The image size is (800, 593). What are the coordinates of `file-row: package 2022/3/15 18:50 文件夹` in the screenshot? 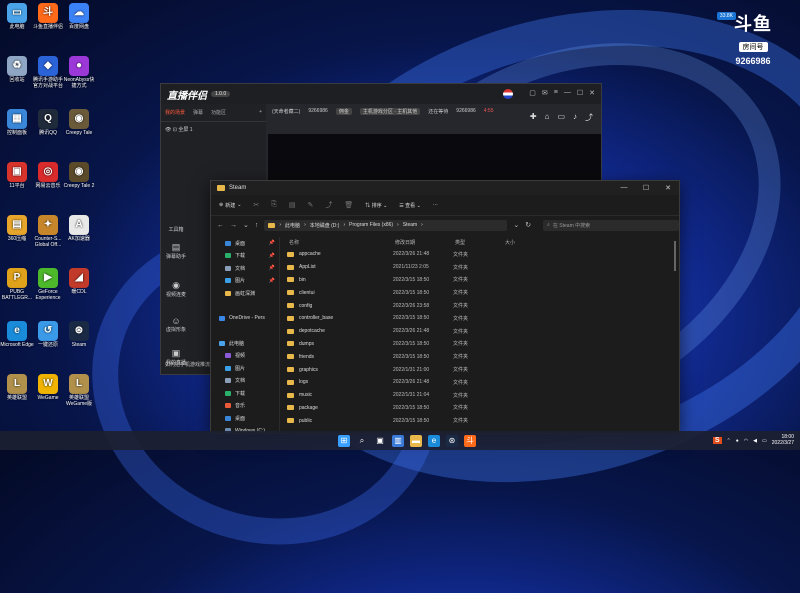 It's located at (481, 408).